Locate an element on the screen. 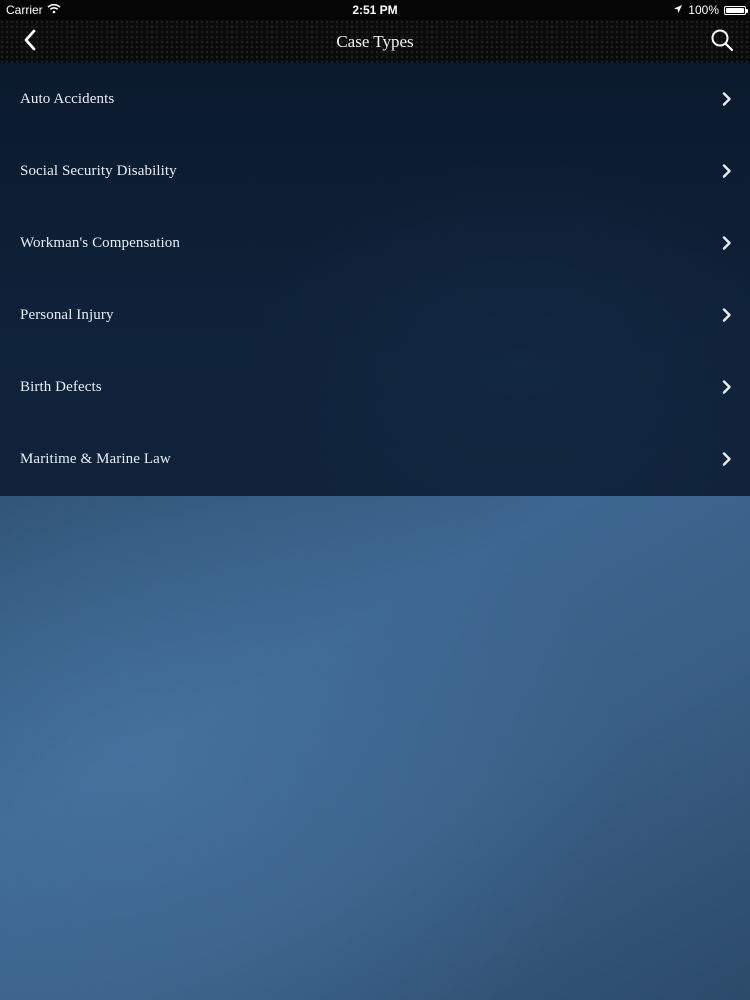 Image resolution: width=750 pixels, height=1000 pixels. list-item-label: Auto Accidents is located at coordinates (67, 98).